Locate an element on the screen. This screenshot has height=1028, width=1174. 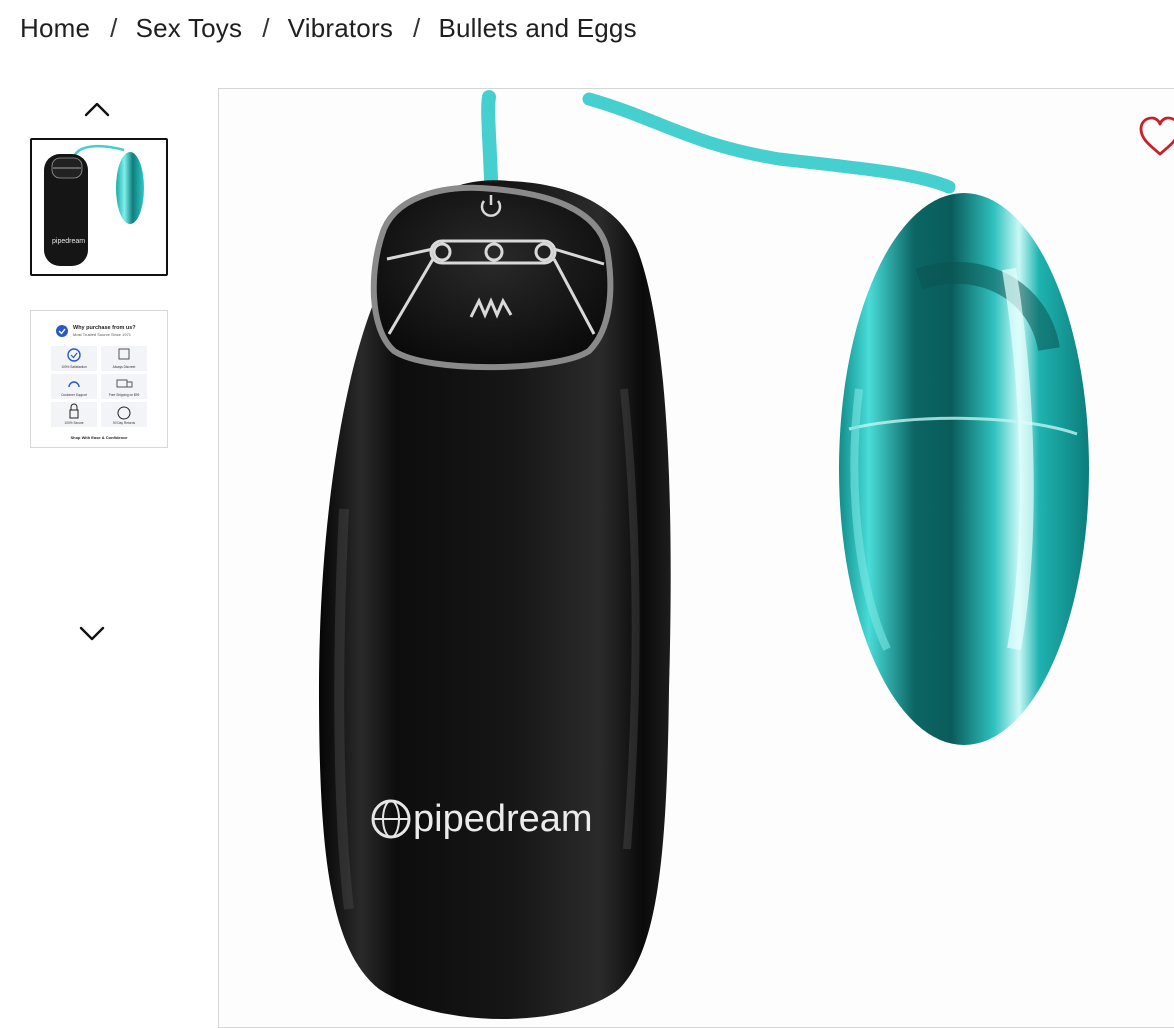
badge-label: Free Shipping on $99 is located at coordinates (124, 395).